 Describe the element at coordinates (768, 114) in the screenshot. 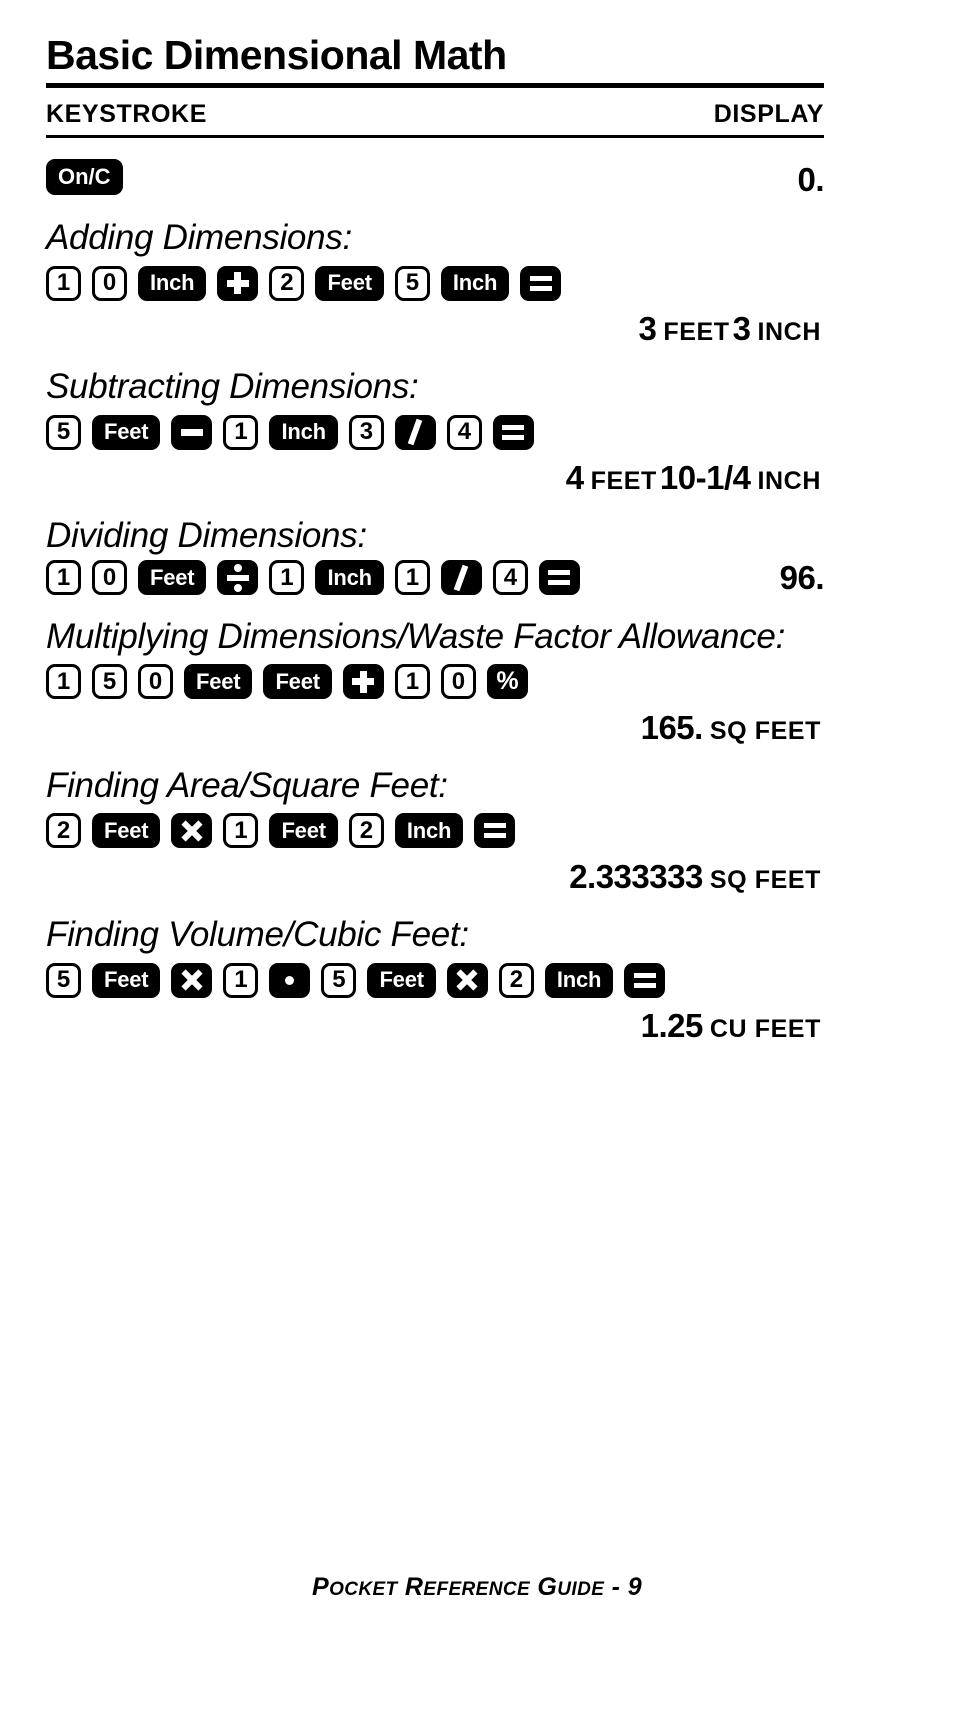

I see `column-header-display: DISPLAY` at that location.